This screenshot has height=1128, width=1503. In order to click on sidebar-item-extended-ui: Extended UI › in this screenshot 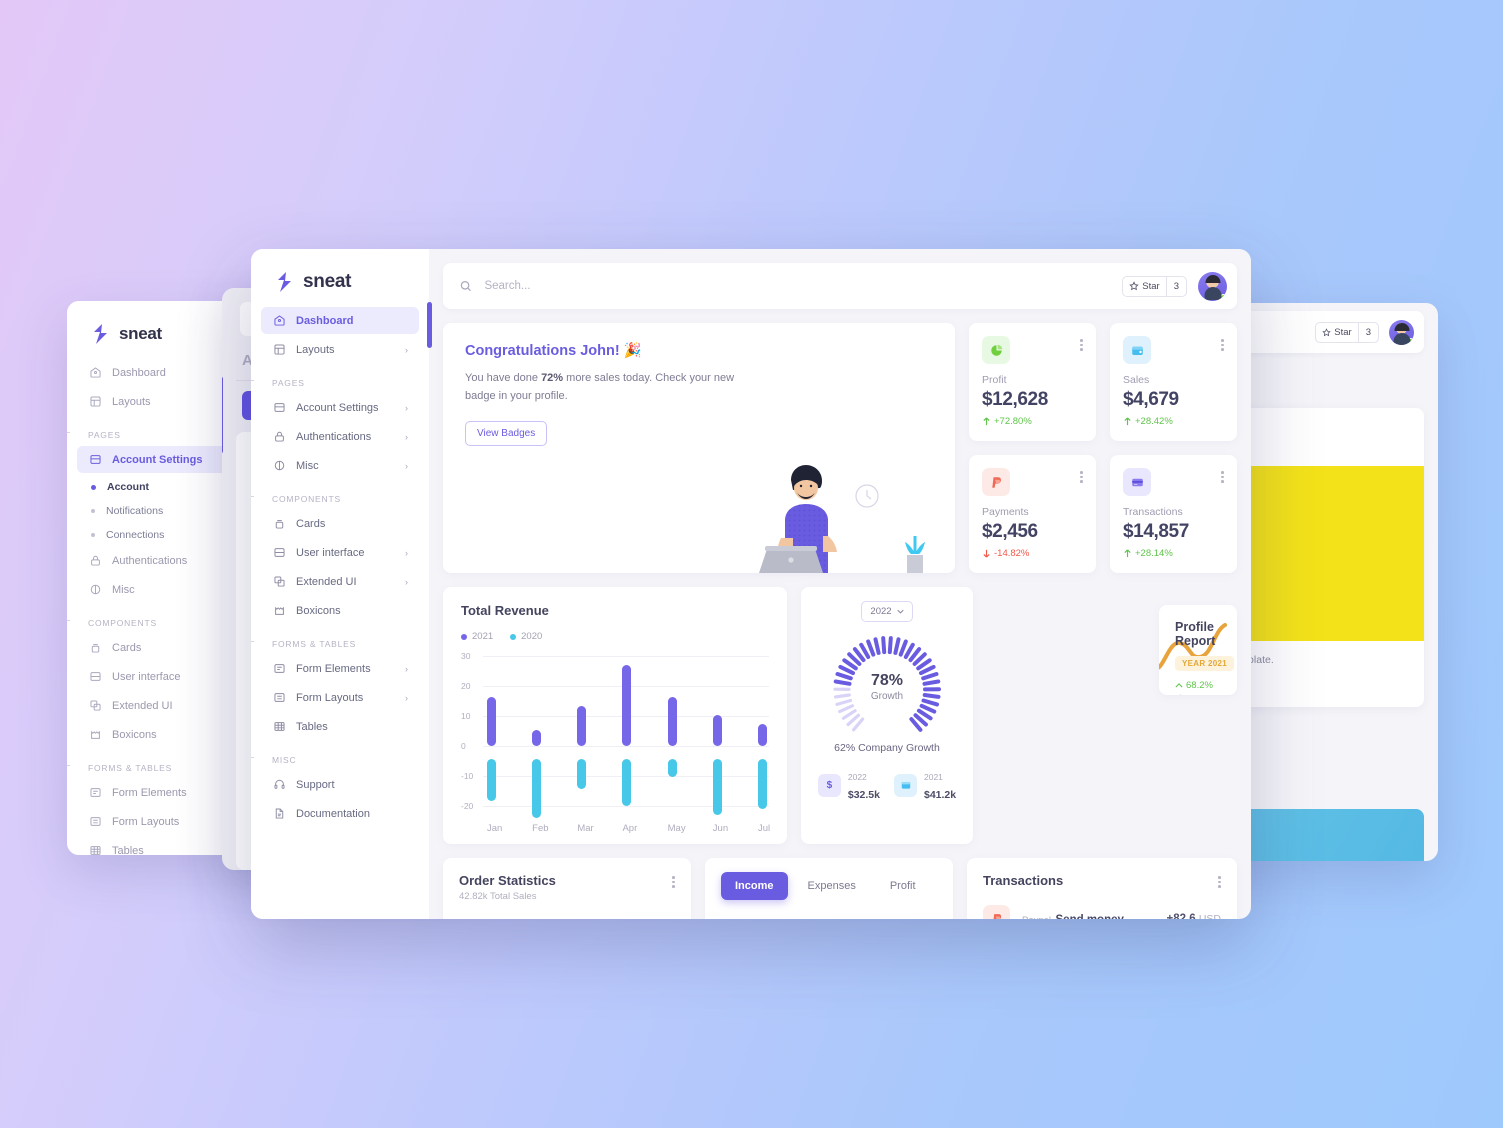, I will do `click(340, 581)`.